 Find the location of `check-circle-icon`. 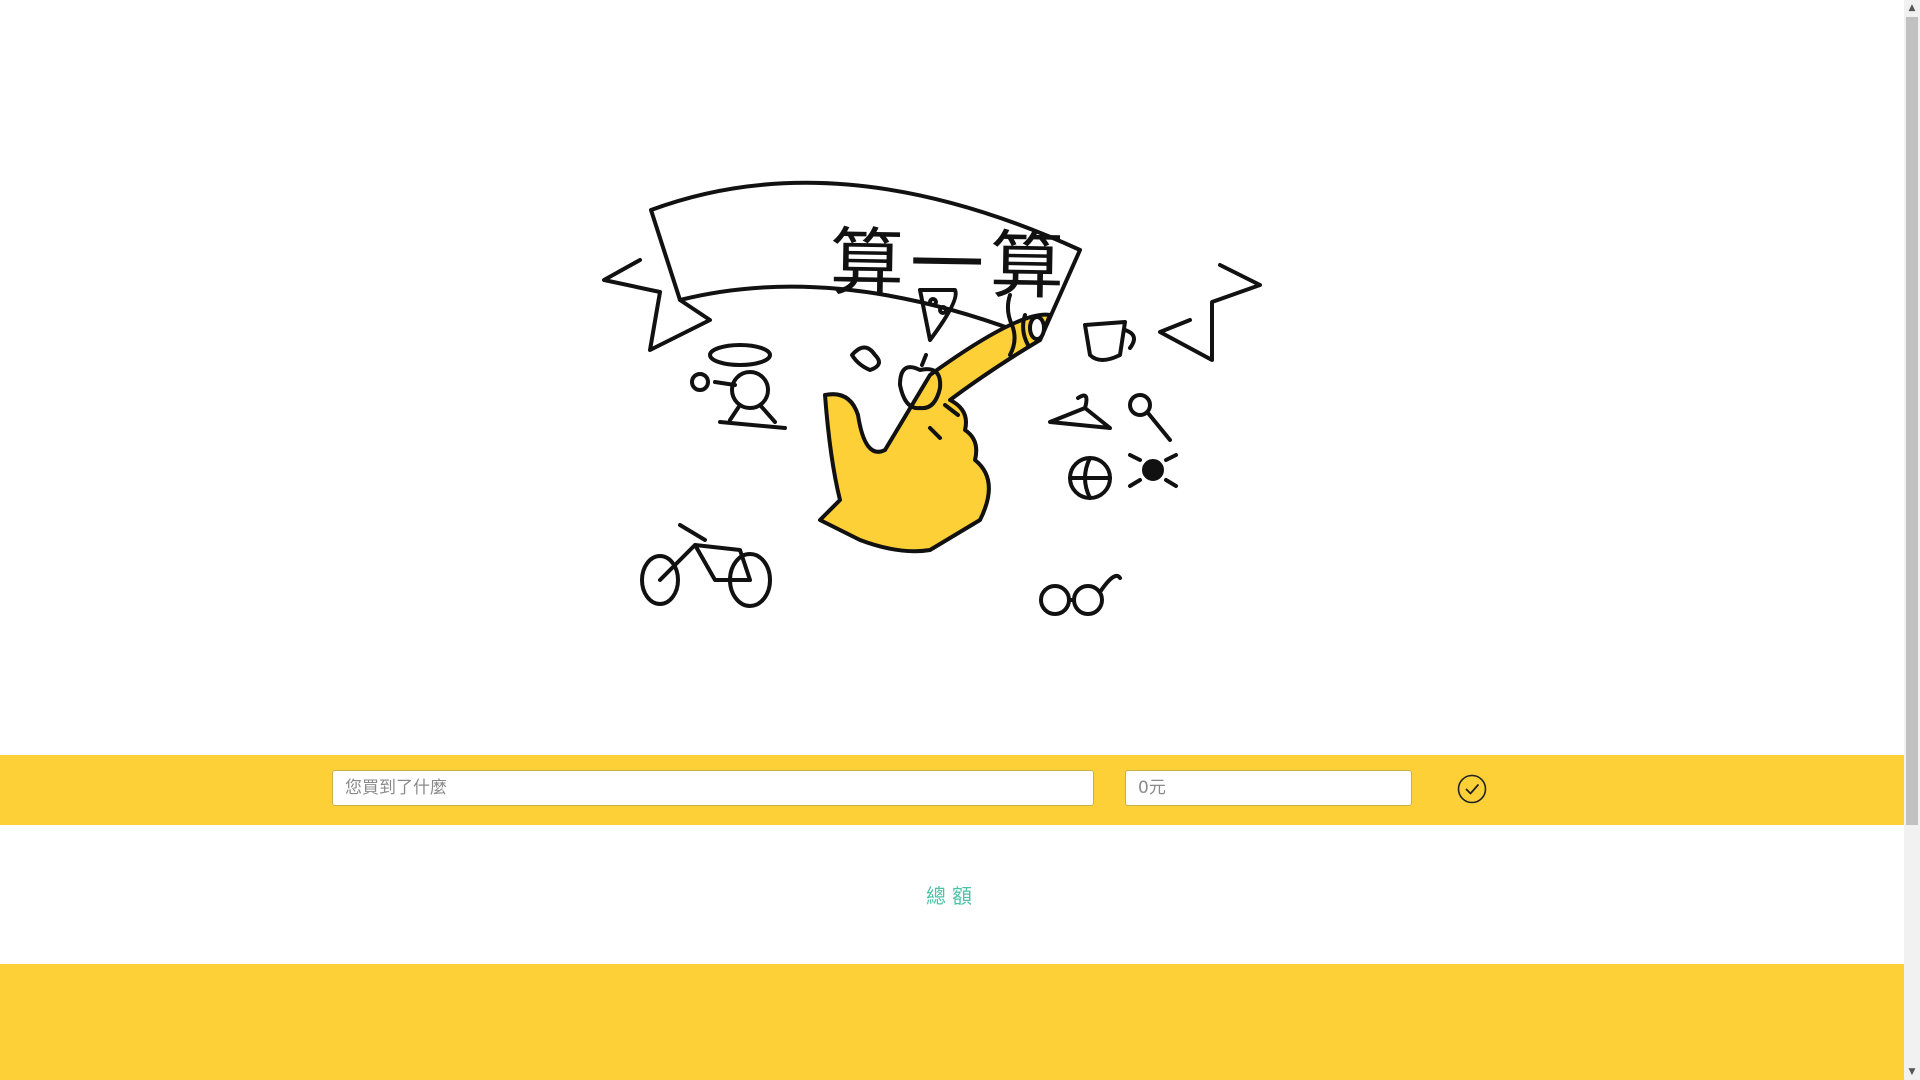

check-circle-icon is located at coordinates (1472, 789).